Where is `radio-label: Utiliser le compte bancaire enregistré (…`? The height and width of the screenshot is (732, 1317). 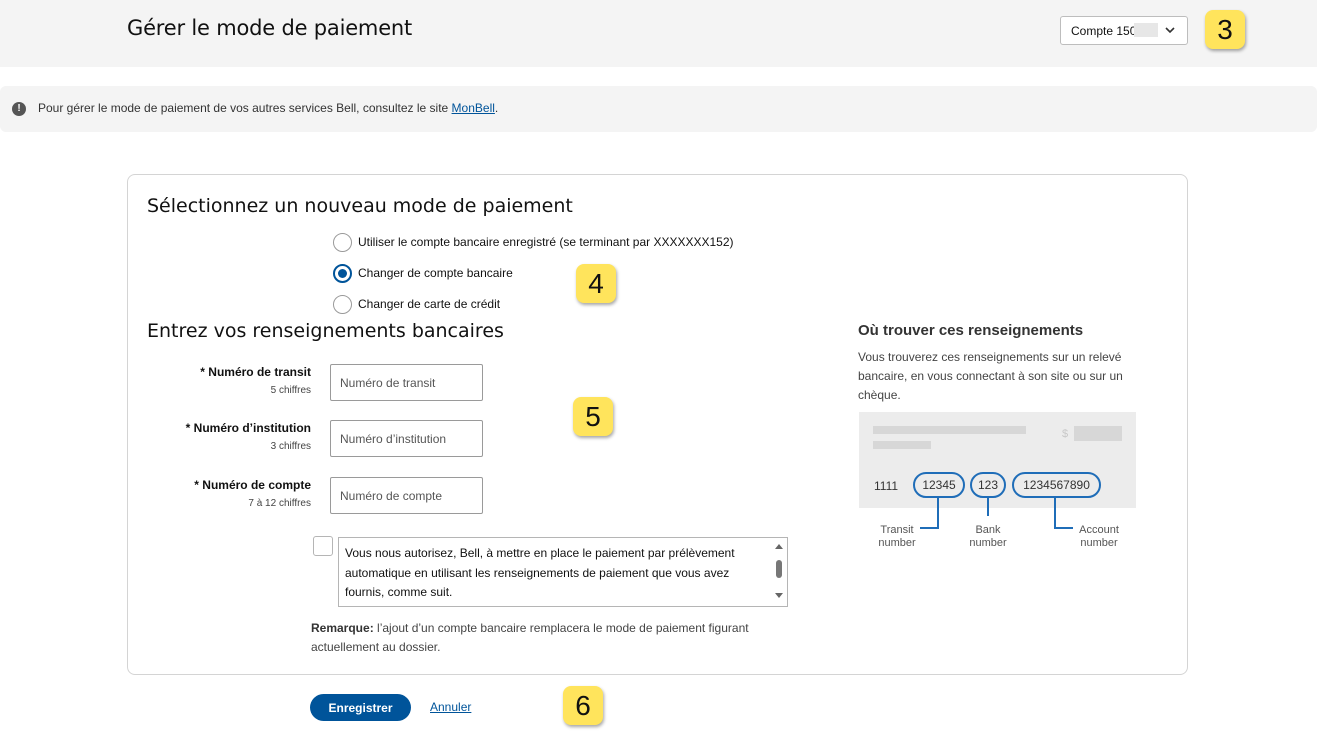 radio-label: Utiliser le compte bancaire enregistré (… is located at coordinates (546, 242).